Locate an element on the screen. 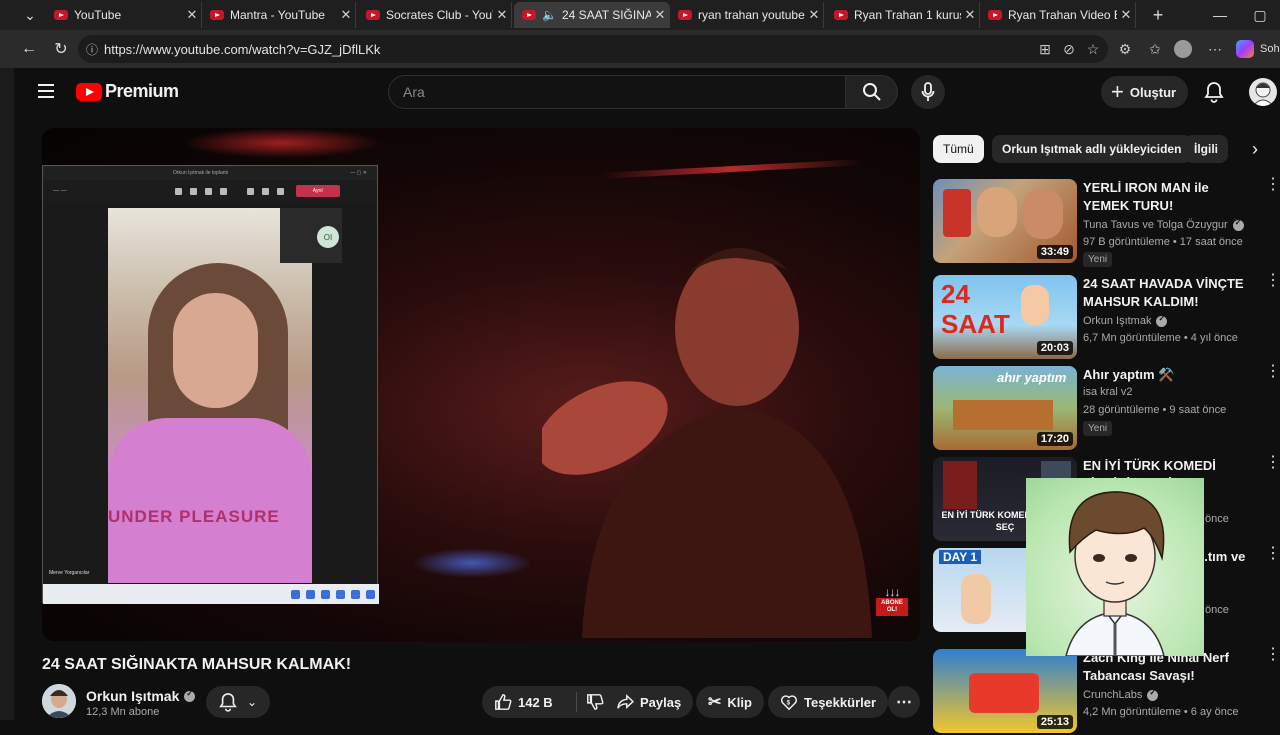 This screenshot has width=1280, height=735. more-icon is located at coordinates (223, 191).